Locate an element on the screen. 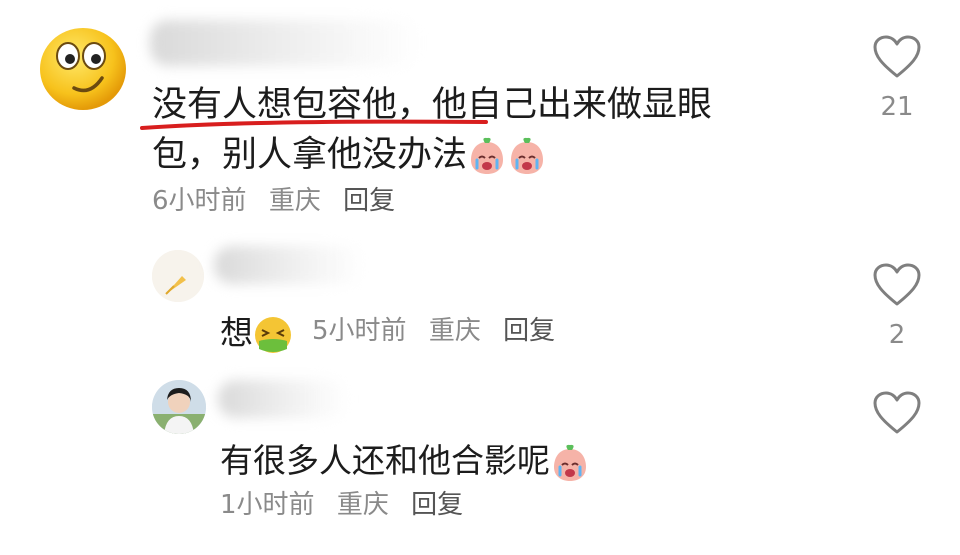 The height and width of the screenshot is (555, 960). nauseated-face-emoji-icon is located at coordinates (273, 334).